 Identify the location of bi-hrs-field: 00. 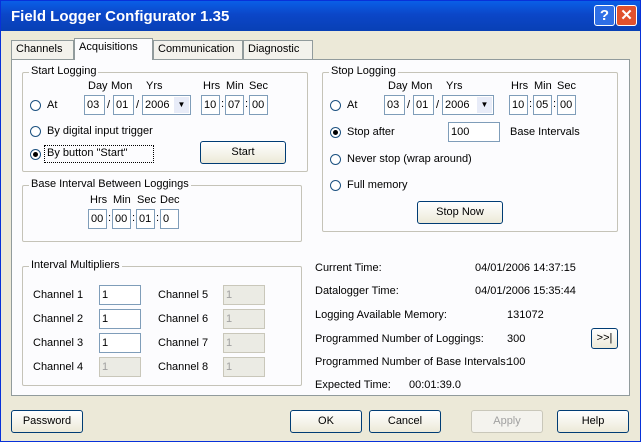
(97, 219).